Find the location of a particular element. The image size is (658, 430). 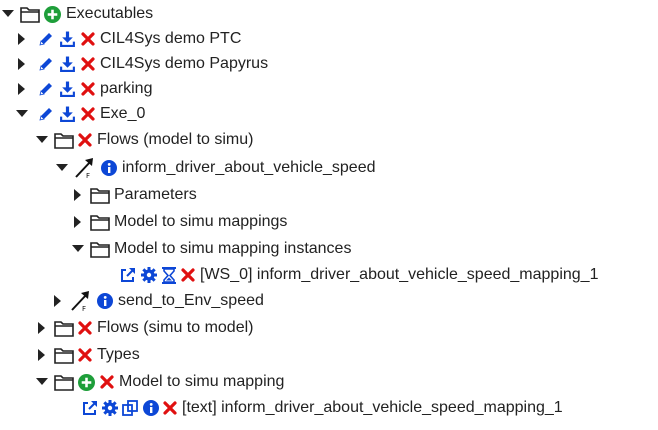

tree-label: CIL4Sys demo PTC is located at coordinates (170, 39).